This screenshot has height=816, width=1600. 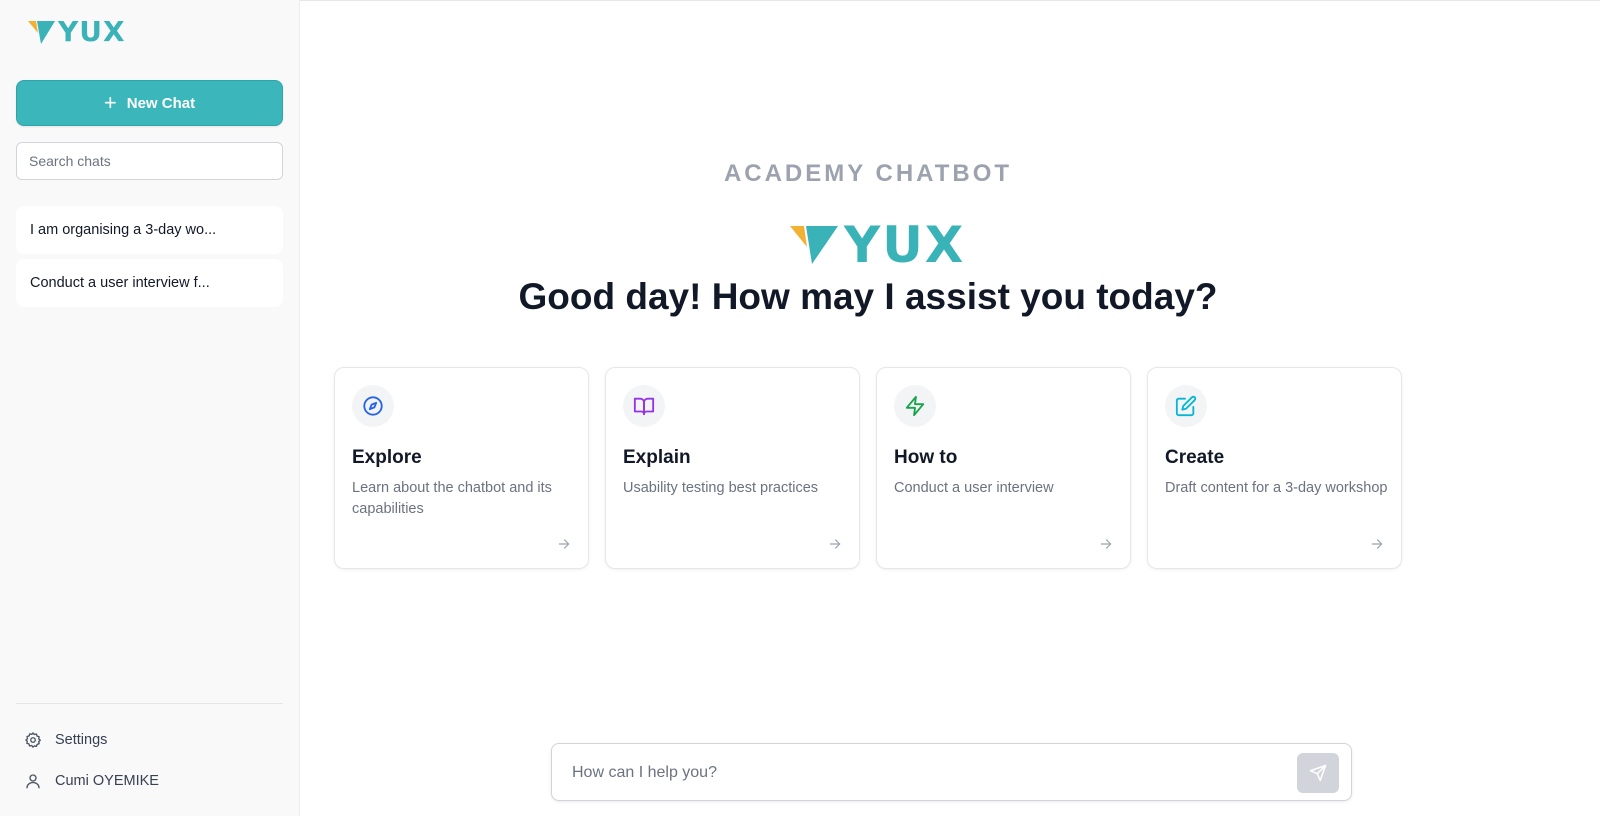 I want to click on book-open-icon, so click(x=644, y=406).